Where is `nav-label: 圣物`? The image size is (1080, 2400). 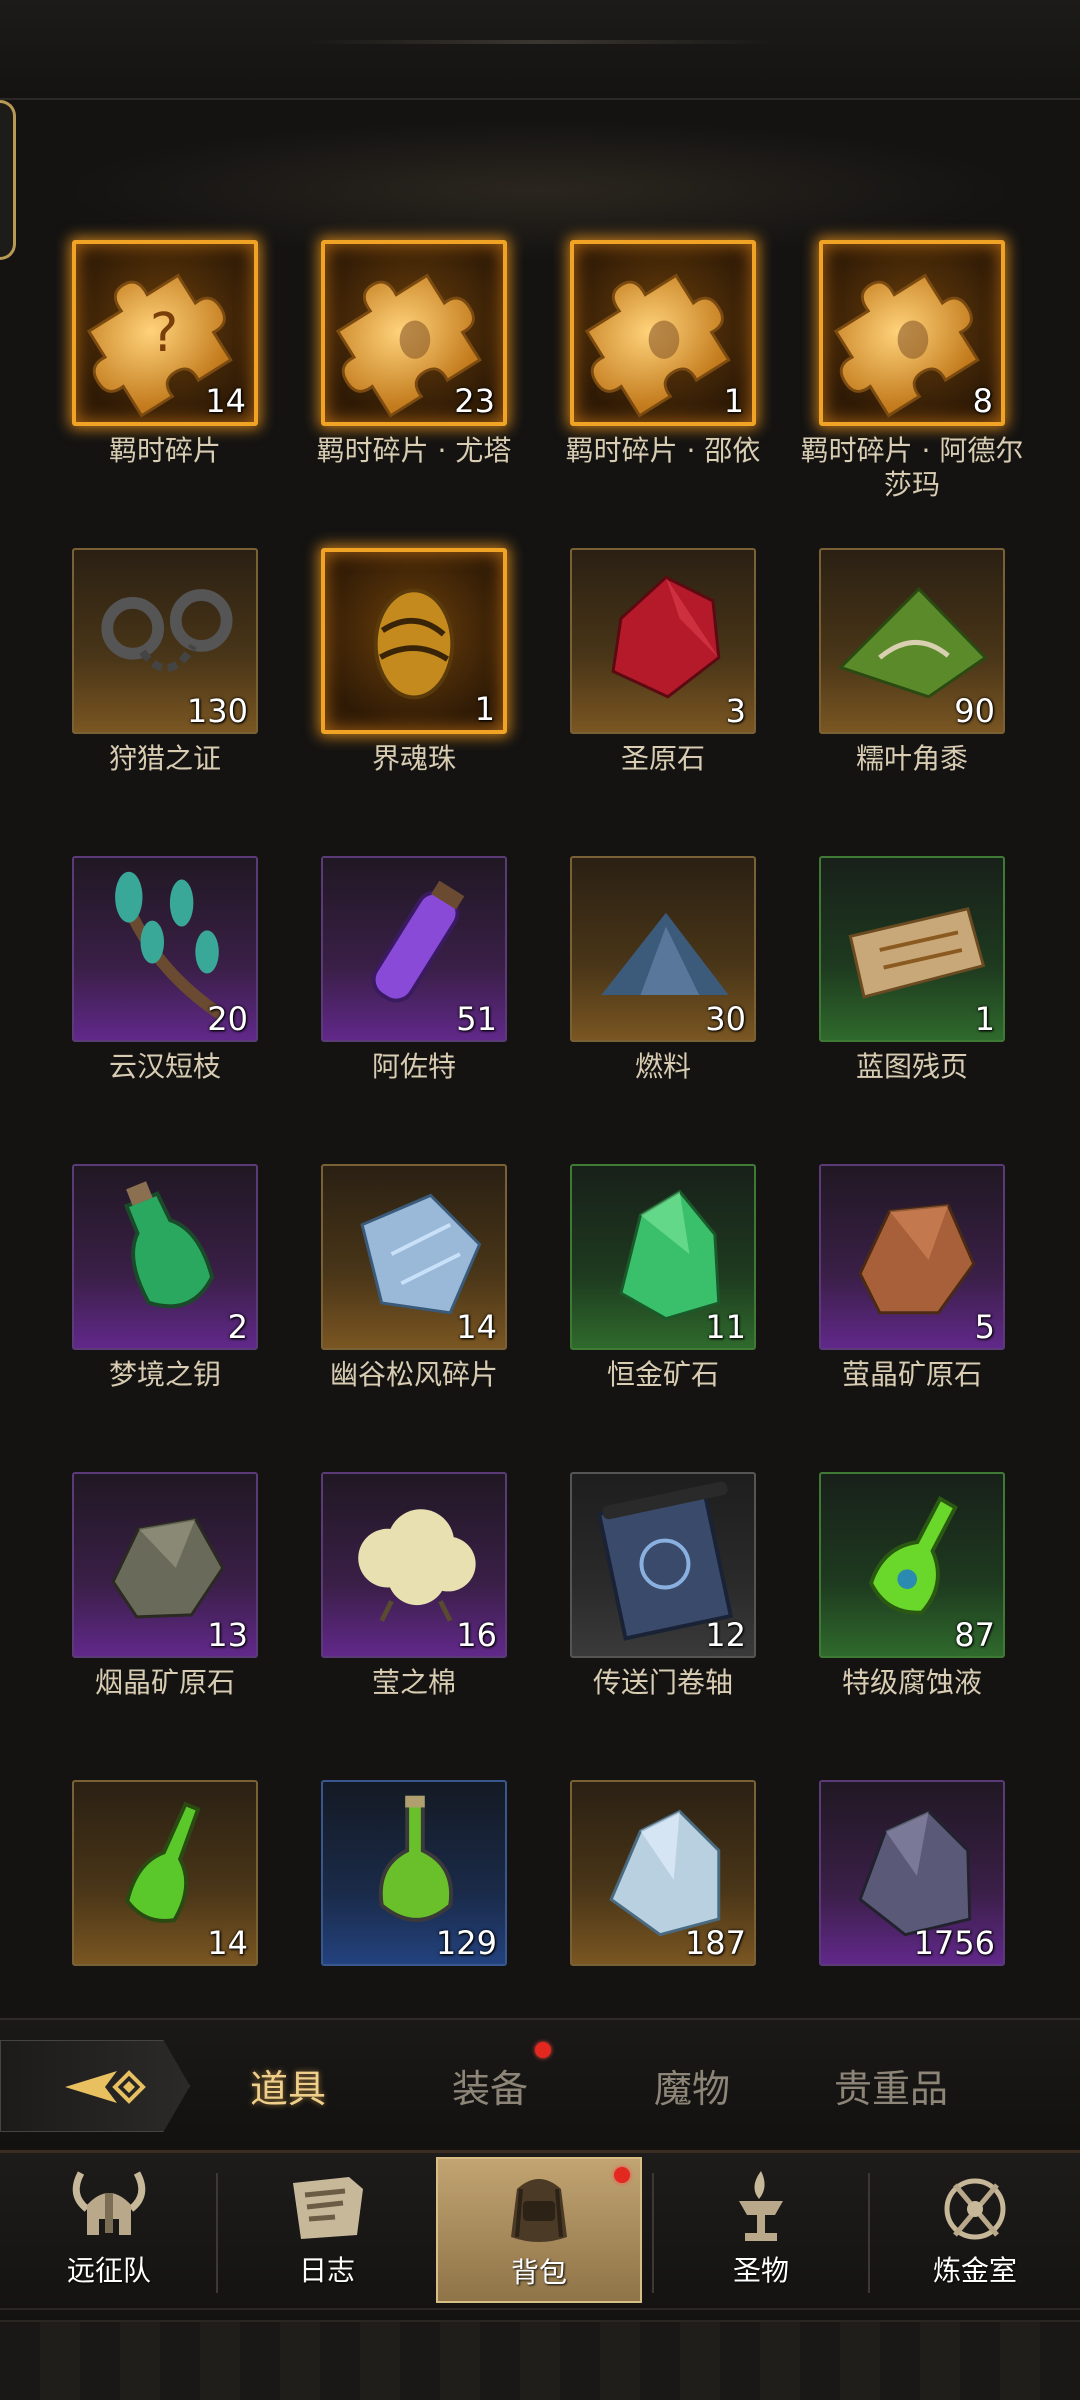
nav-label: 圣物 is located at coordinates (760, 2270).